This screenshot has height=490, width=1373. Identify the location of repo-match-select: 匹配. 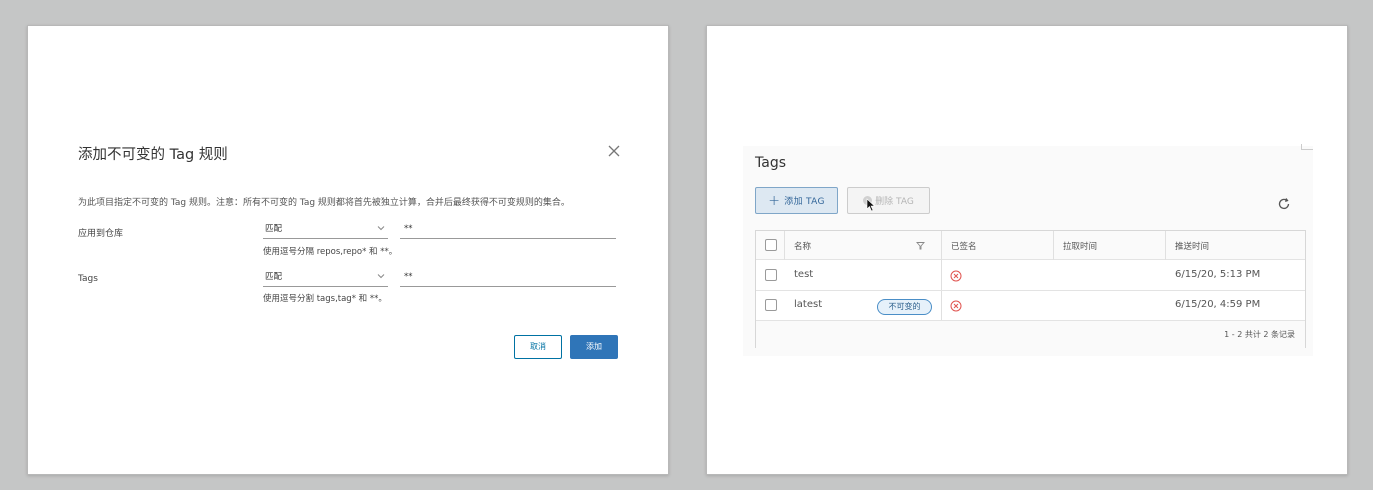
(325, 231).